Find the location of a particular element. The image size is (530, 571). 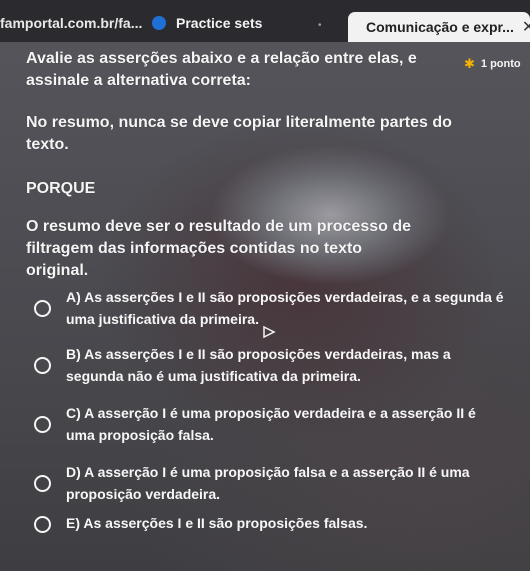

tab-practice-sets: Practice sets is located at coordinates (207, 23).